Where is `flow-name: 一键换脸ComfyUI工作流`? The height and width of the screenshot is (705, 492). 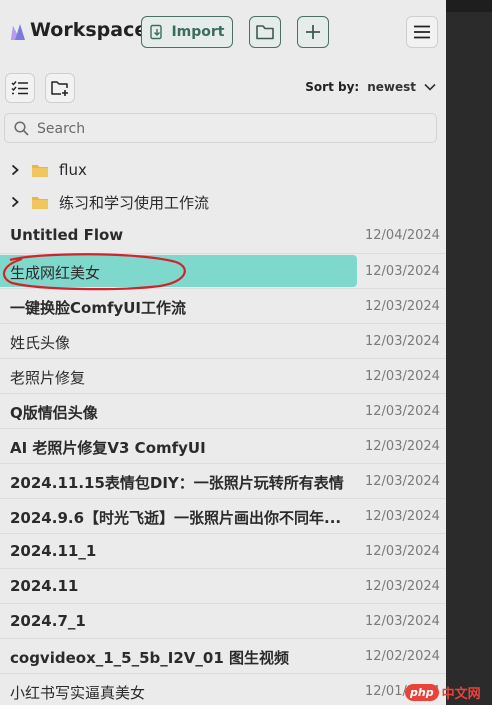 flow-name: 一键换脸ComfyUI工作流 is located at coordinates (98, 308).